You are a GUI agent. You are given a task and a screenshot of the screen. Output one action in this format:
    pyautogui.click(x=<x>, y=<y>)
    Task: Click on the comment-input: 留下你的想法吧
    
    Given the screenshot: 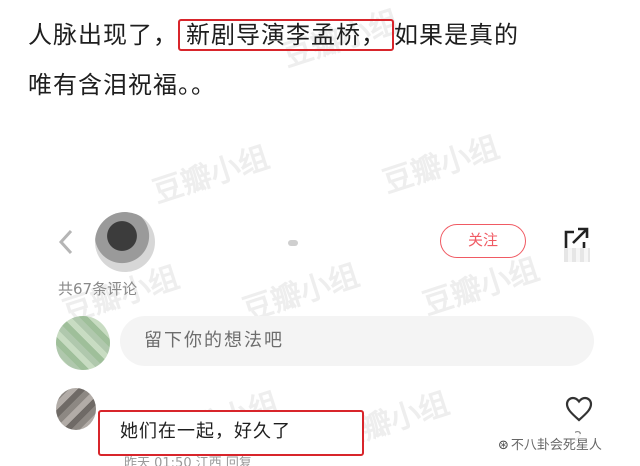 What is the action you would take?
    pyautogui.click(x=357, y=341)
    